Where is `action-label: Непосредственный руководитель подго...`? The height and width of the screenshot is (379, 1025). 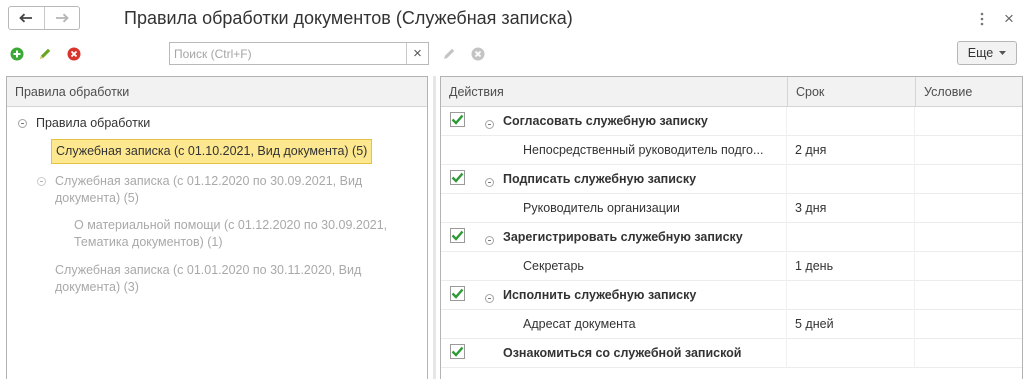 action-label: Непосредственный руководитель подго... is located at coordinates (643, 150).